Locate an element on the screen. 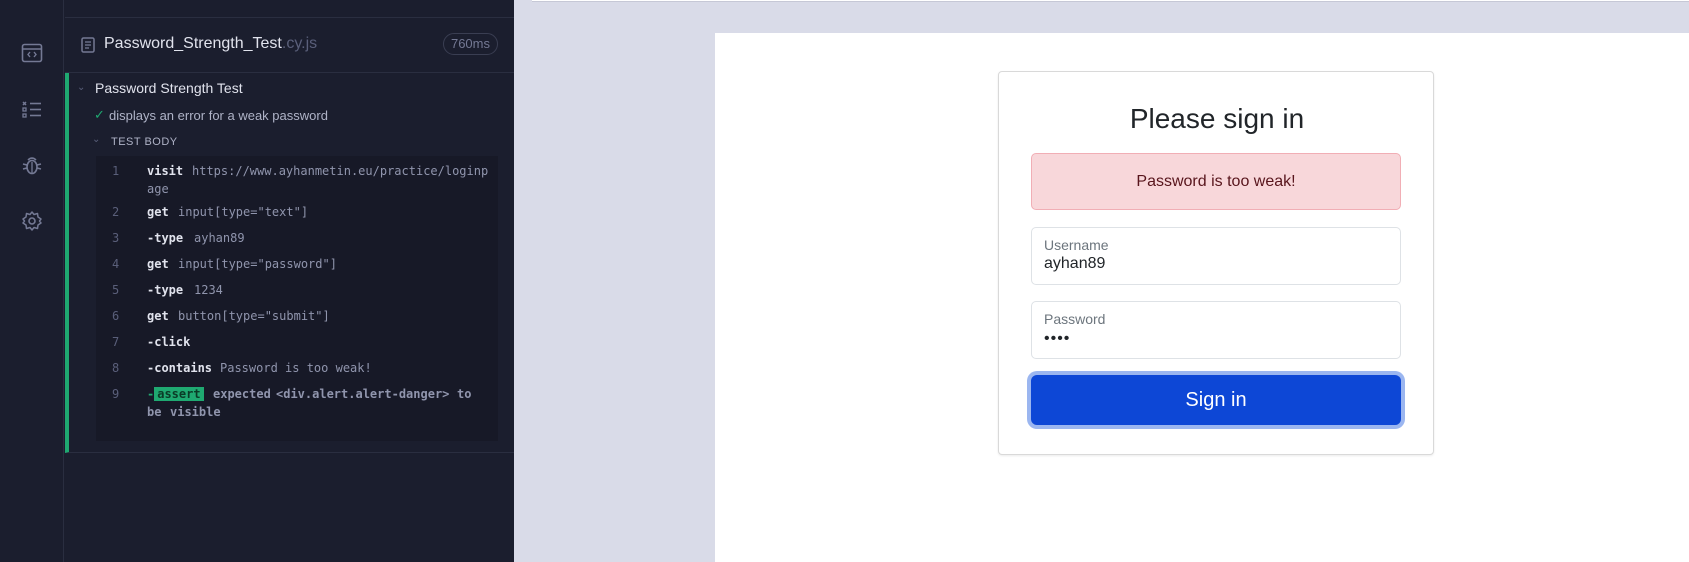 Image resolution: width=1689 pixels, height=562 pixels. check-icon: ✓ is located at coordinates (99, 114).